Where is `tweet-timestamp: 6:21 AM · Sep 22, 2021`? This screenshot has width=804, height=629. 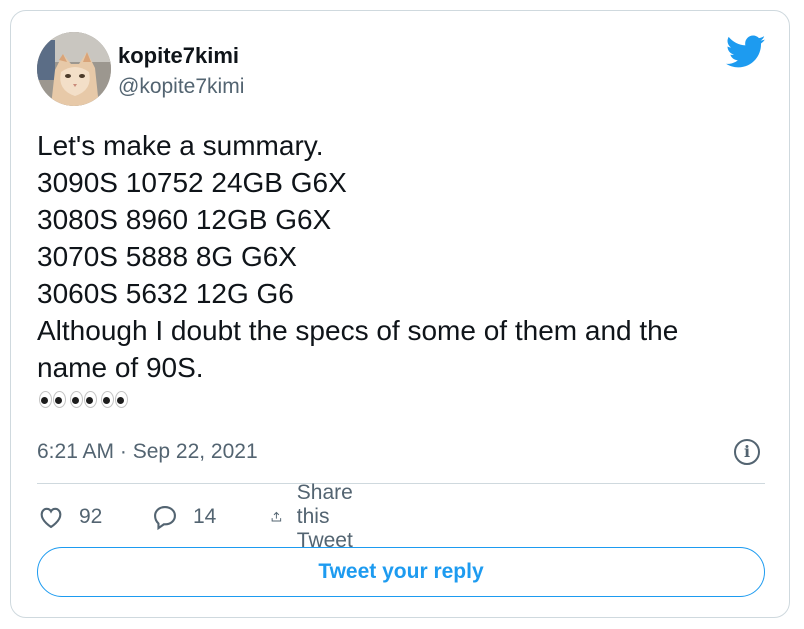 tweet-timestamp: 6:21 AM · Sep 22, 2021 is located at coordinates (147, 452).